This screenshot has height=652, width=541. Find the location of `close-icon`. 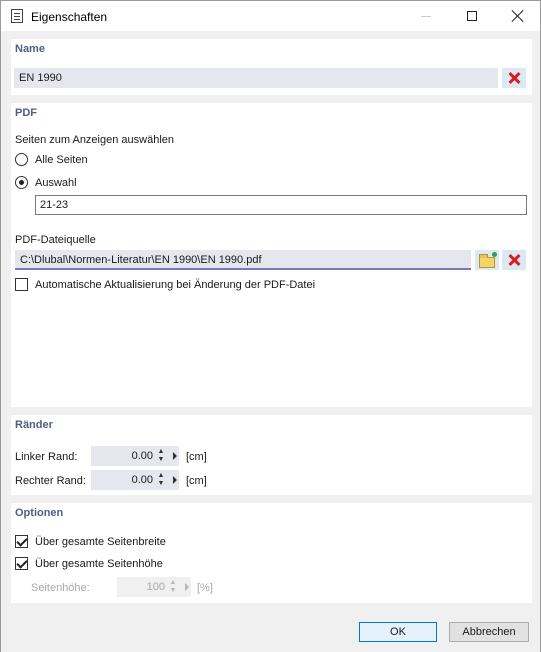

close-icon is located at coordinates (518, 16).